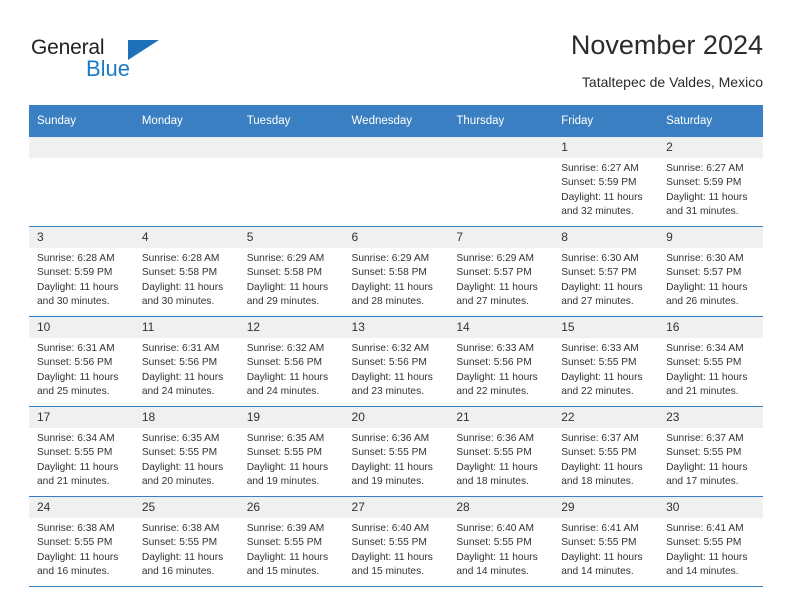 The height and width of the screenshot is (612, 792). What do you see at coordinates (291, 237) in the screenshot?
I see `day-number: 5` at bounding box center [291, 237].